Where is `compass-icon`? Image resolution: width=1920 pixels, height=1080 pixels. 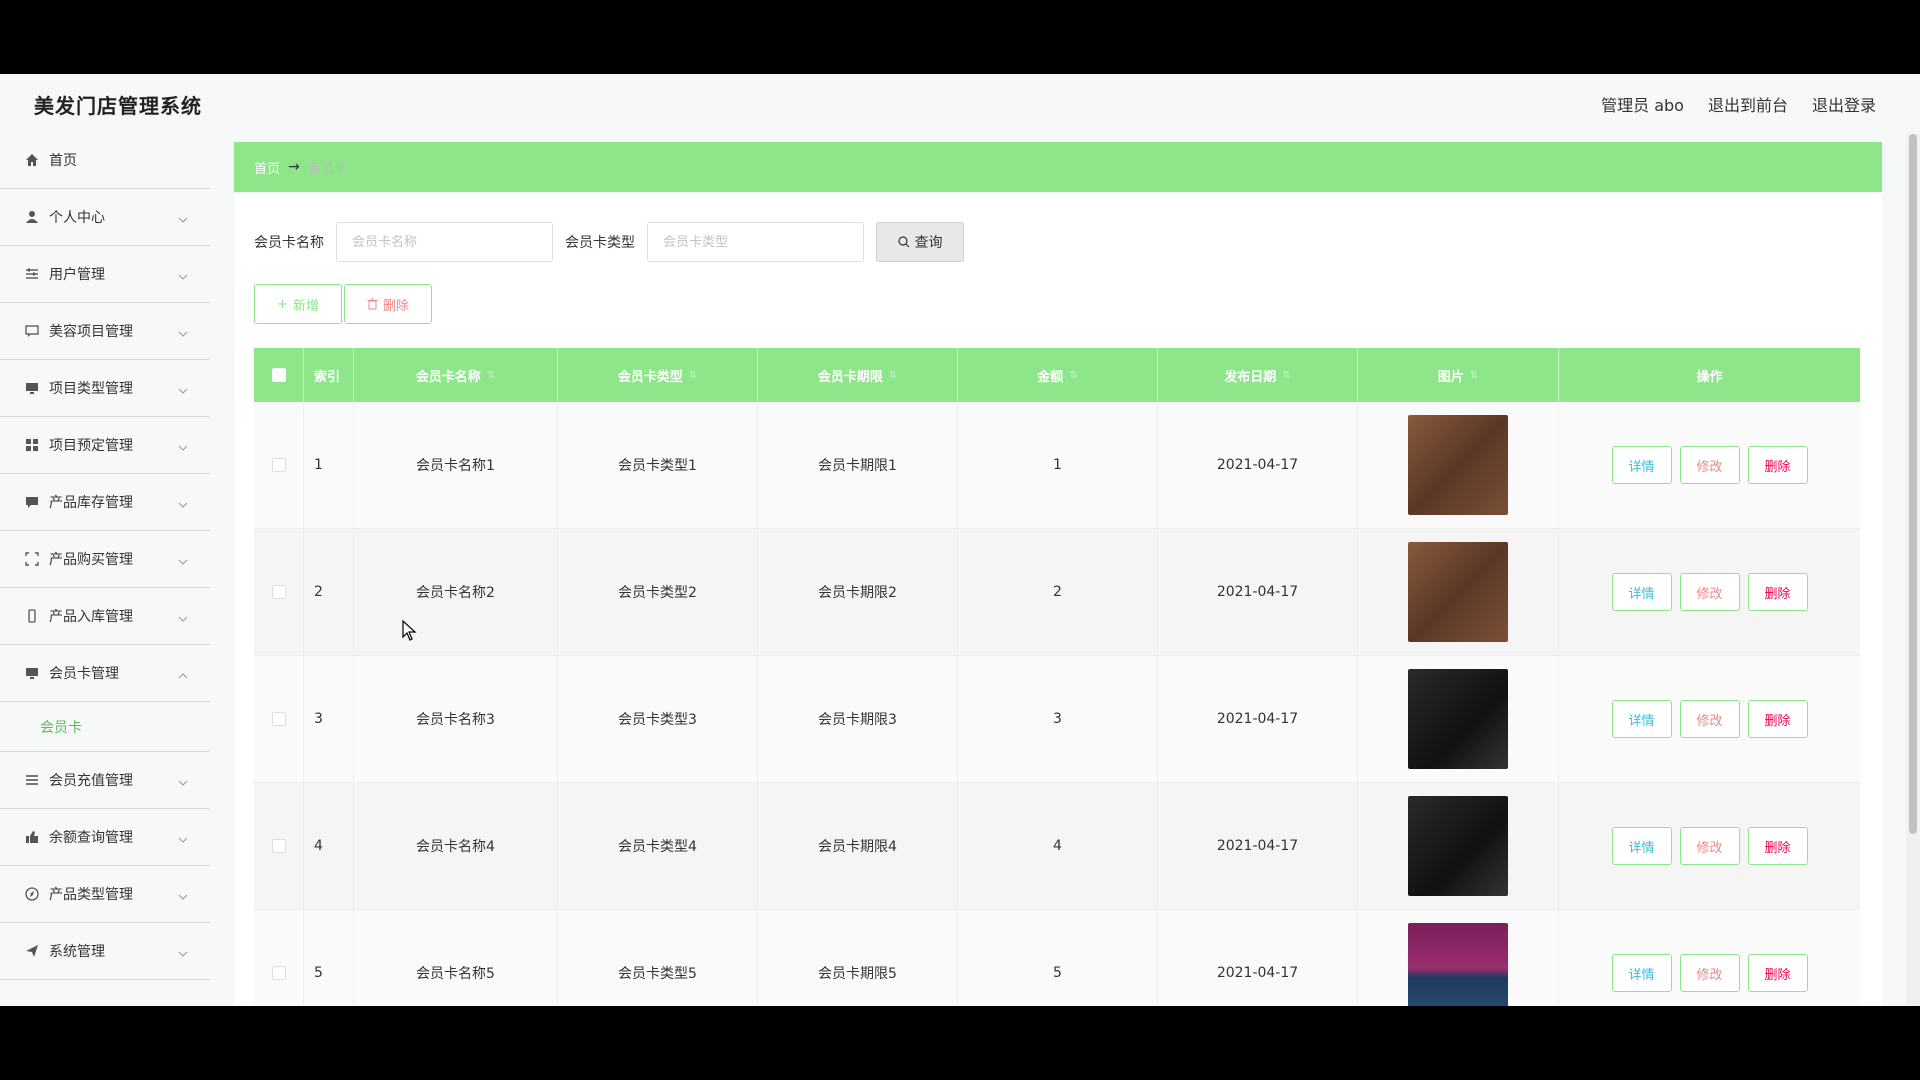
compass-icon is located at coordinates (32, 894).